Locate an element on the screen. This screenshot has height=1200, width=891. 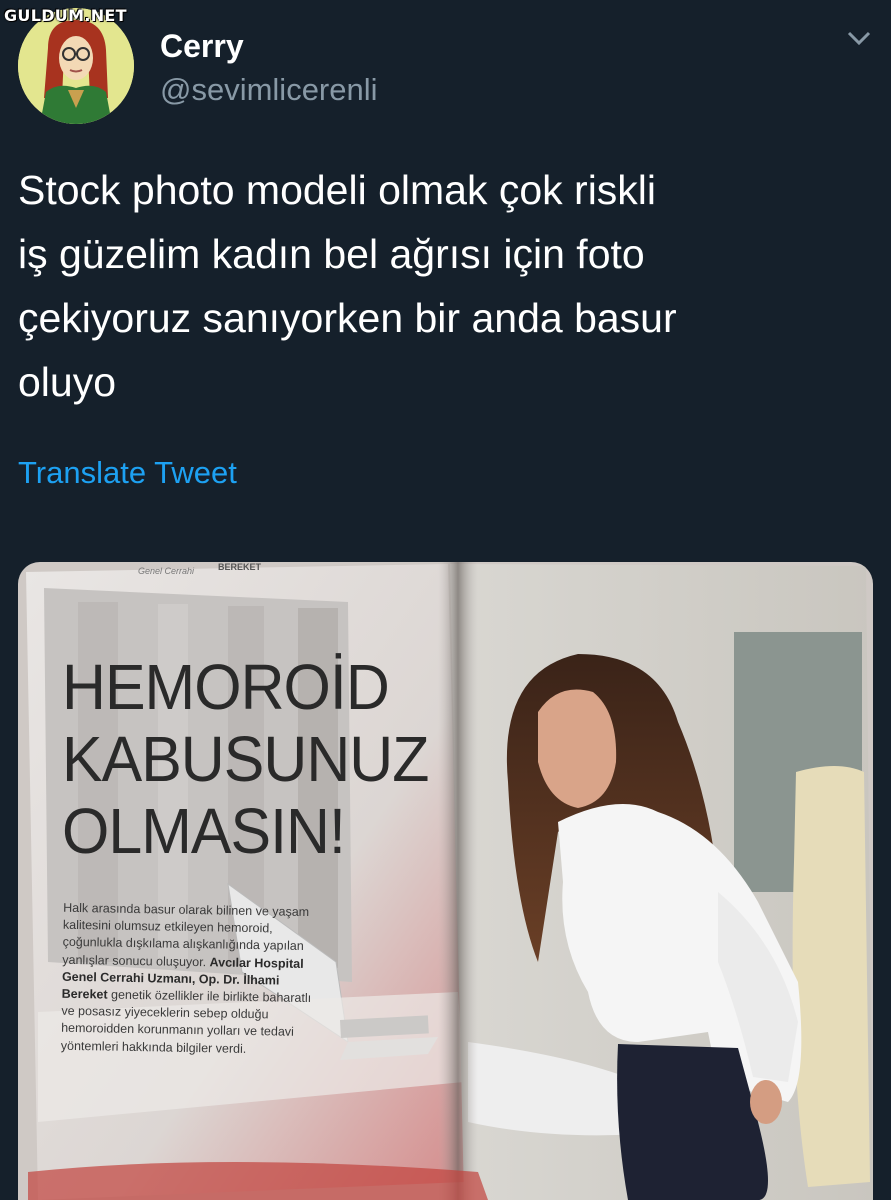
tweet-line: Stock photo modeli olmak çok riskli is located at coordinates (337, 190).